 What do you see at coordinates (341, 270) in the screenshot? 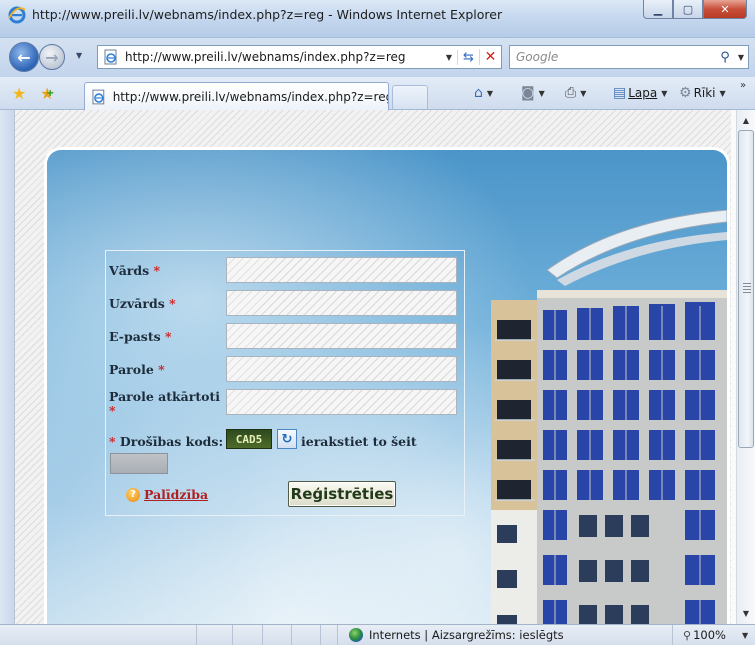
I see `first-name-input` at bounding box center [341, 270].